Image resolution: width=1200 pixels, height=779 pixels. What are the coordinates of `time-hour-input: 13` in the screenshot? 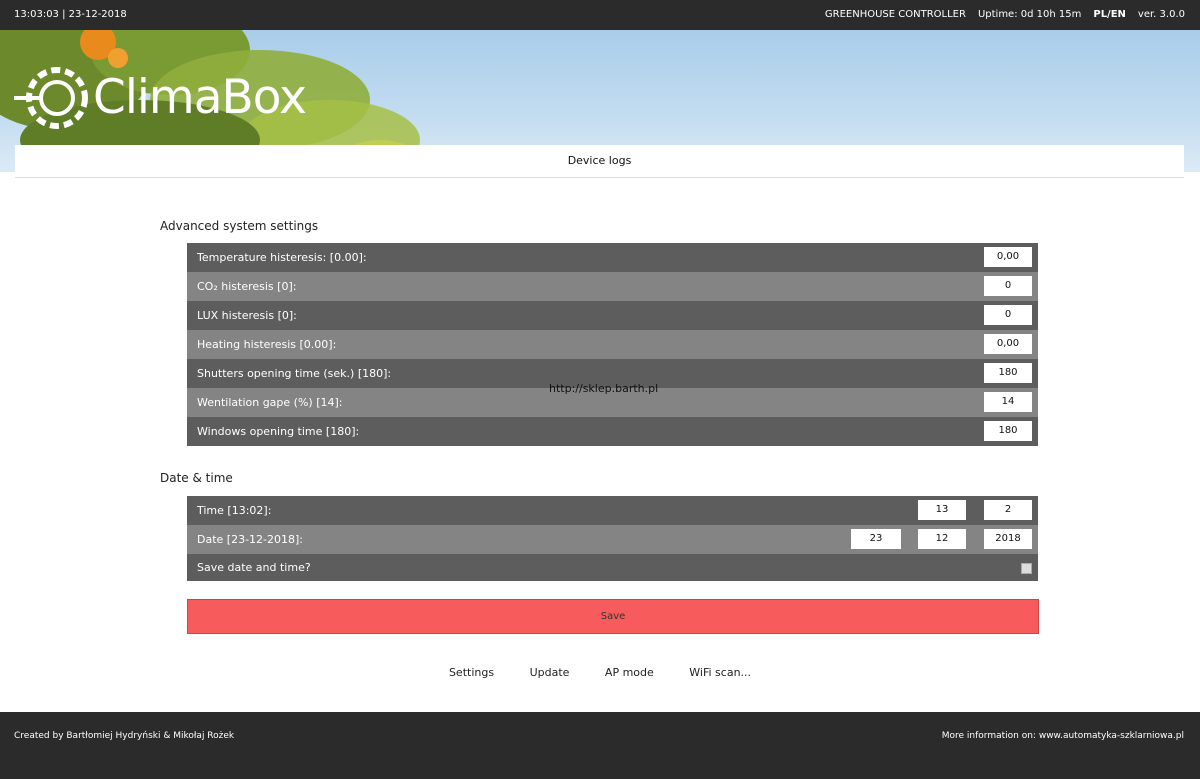 It's located at (942, 510).